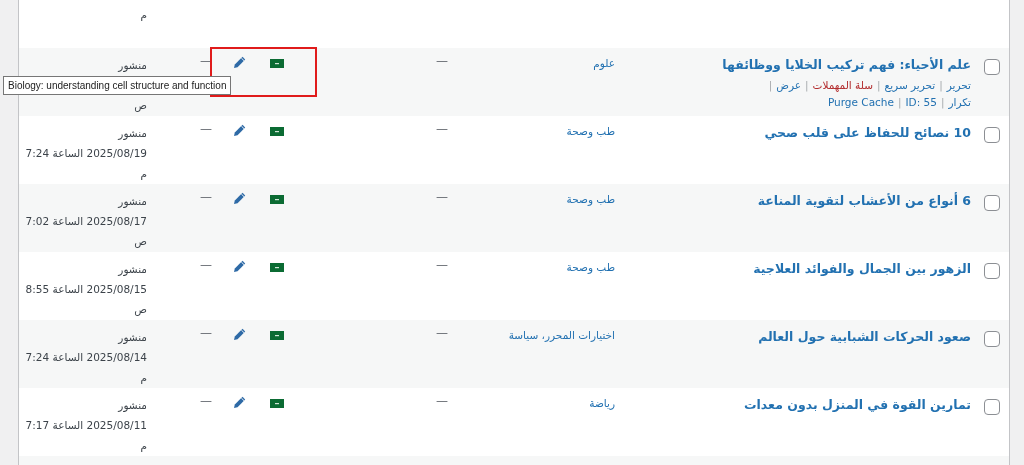 This screenshot has height=465, width=1024. I want to click on category-link: اختيارات المحرر، سياسة, so click(561, 335).